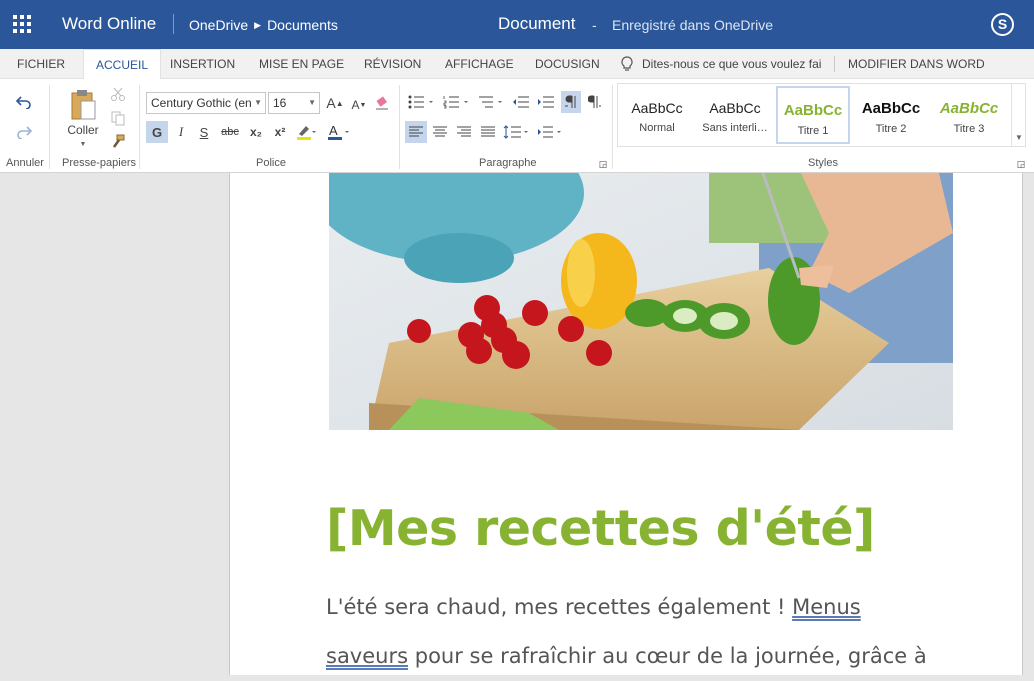 This screenshot has height=681, width=1034. What do you see at coordinates (657, 128) in the screenshot?
I see `style-name: Normal` at bounding box center [657, 128].